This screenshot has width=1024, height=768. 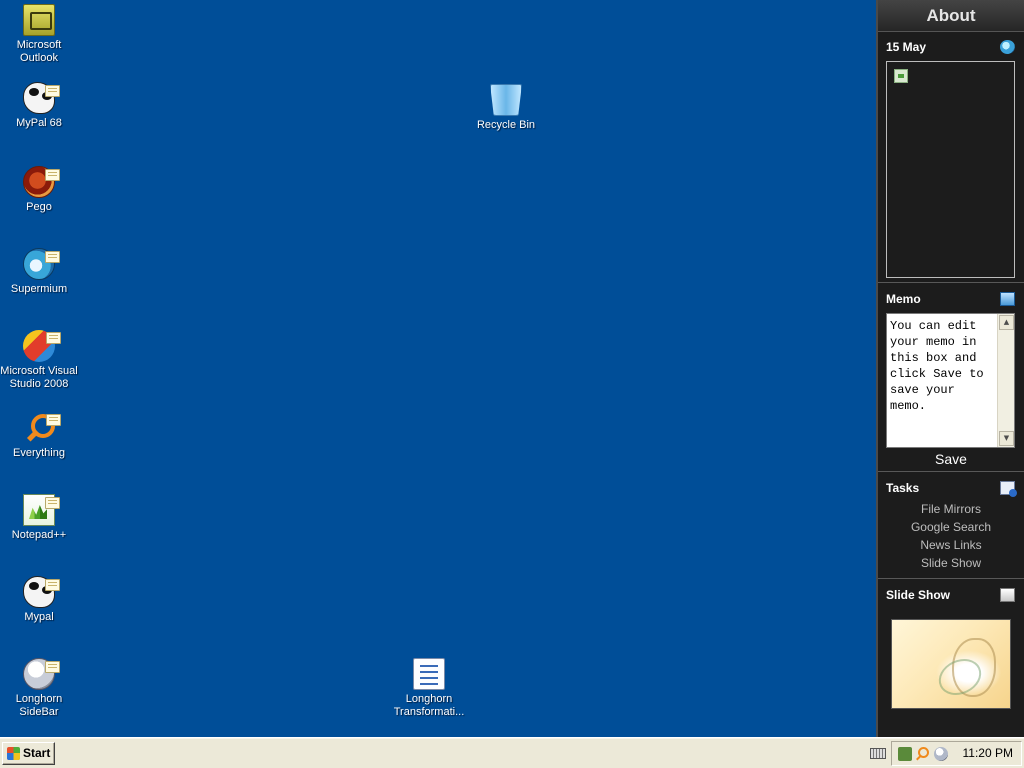 I want to click on tasks-heading: Tasks, so click(x=903, y=488).